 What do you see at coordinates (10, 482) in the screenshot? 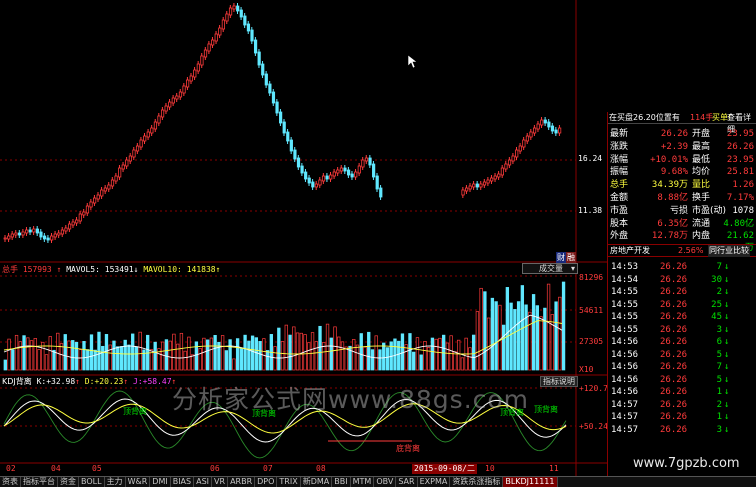
I see `tab--: 资表` at bounding box center [10, 482].